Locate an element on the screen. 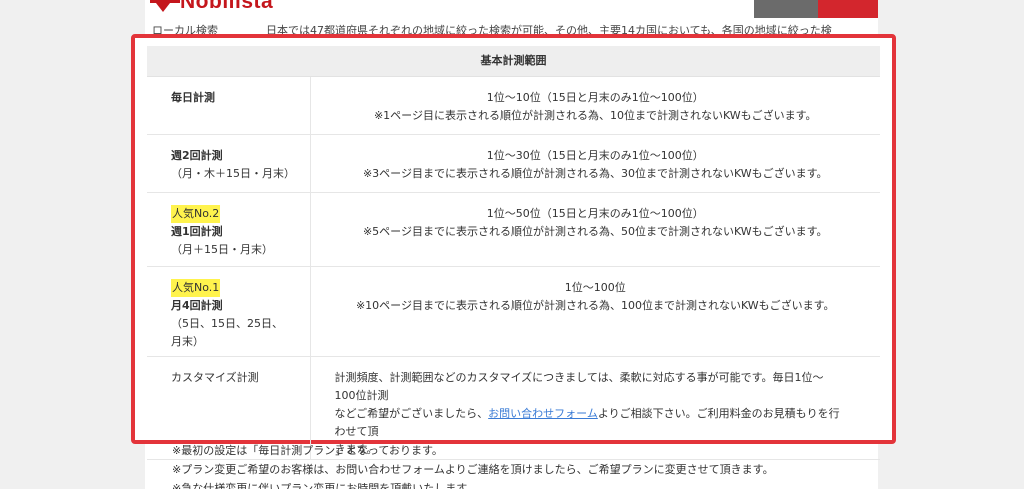 The height and width of the screenshot is (489, 1024). plan-label: 毎日計測 is located at coordinates (229, 105).